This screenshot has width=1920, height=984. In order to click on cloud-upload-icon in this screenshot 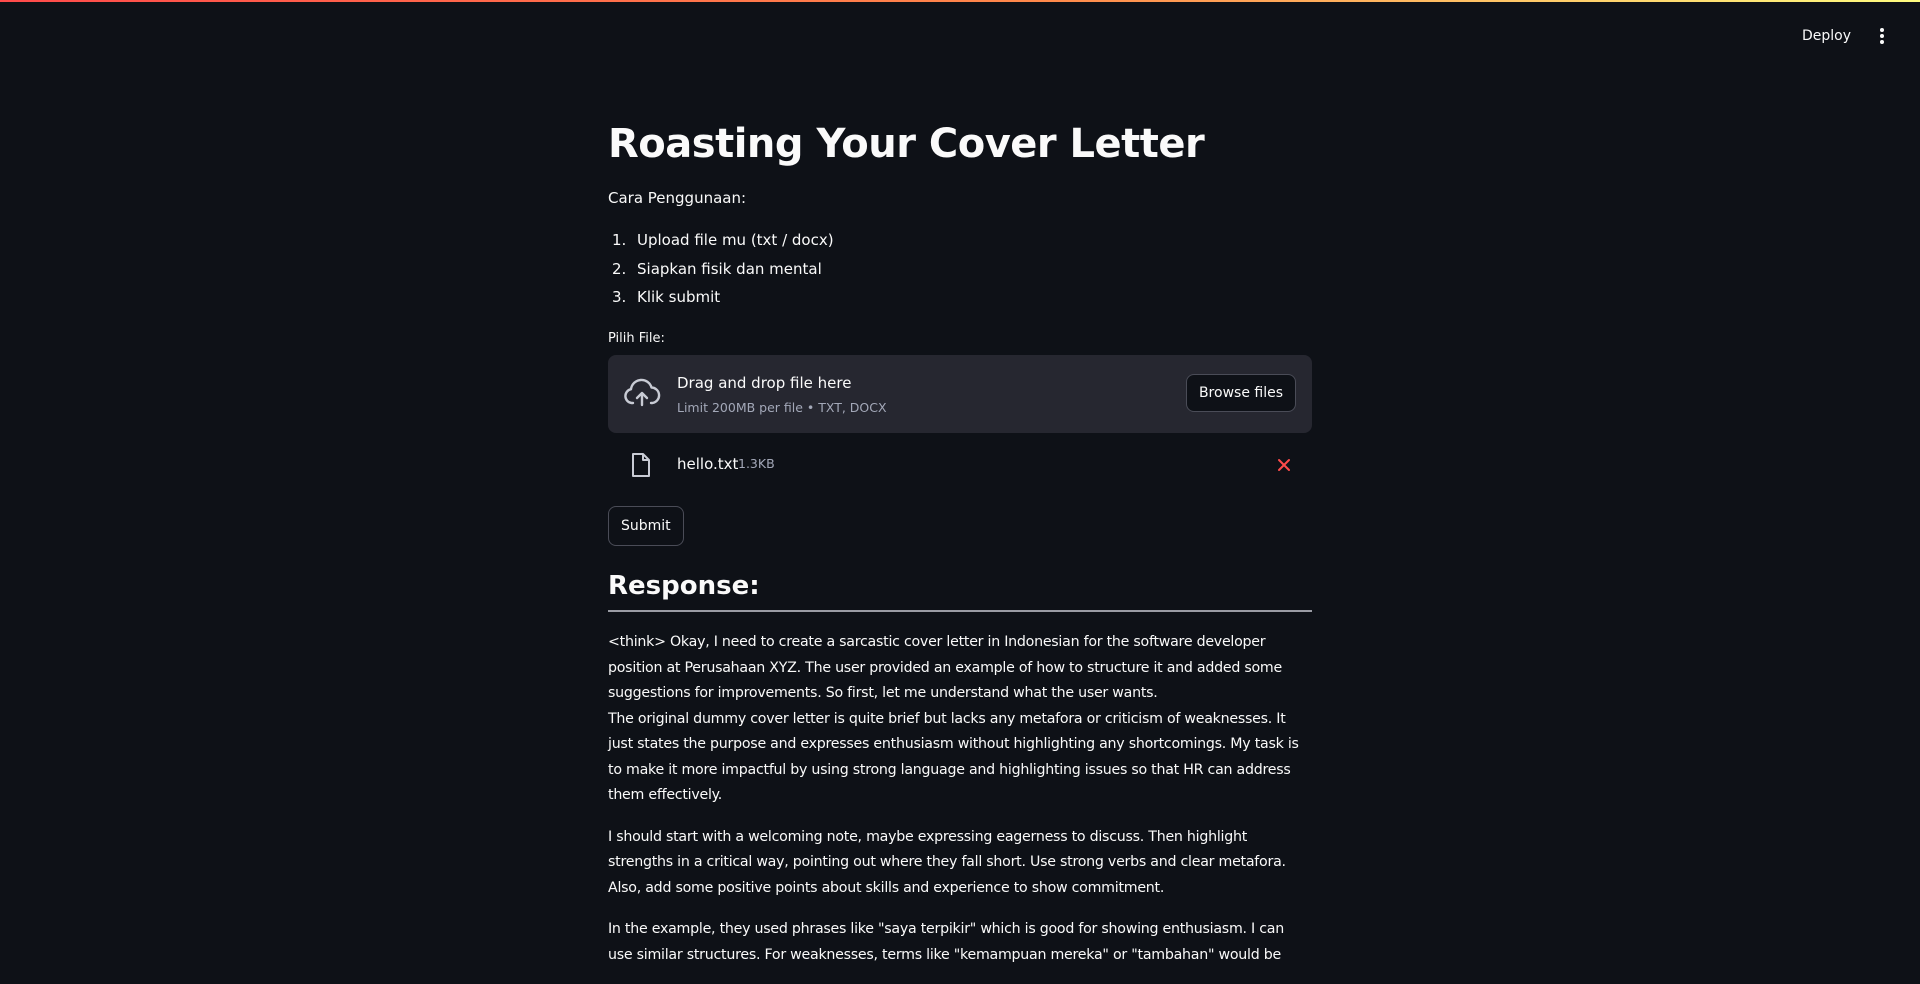, I will do `click(642, 392)`.